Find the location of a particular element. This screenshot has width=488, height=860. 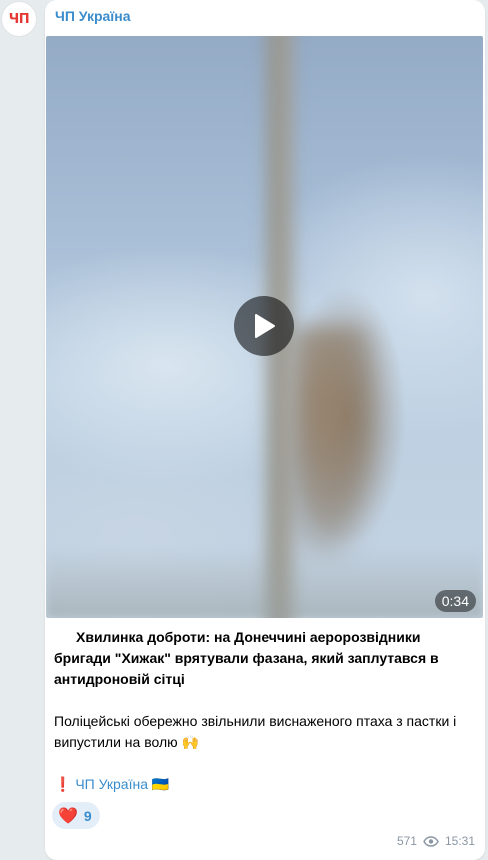

reaction-heart: ❤️ 9 is located at coordinates (76, 815).